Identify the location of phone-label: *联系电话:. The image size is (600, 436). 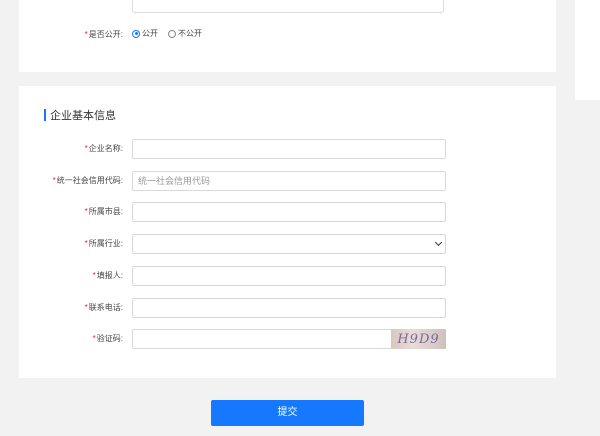
(103, 307).